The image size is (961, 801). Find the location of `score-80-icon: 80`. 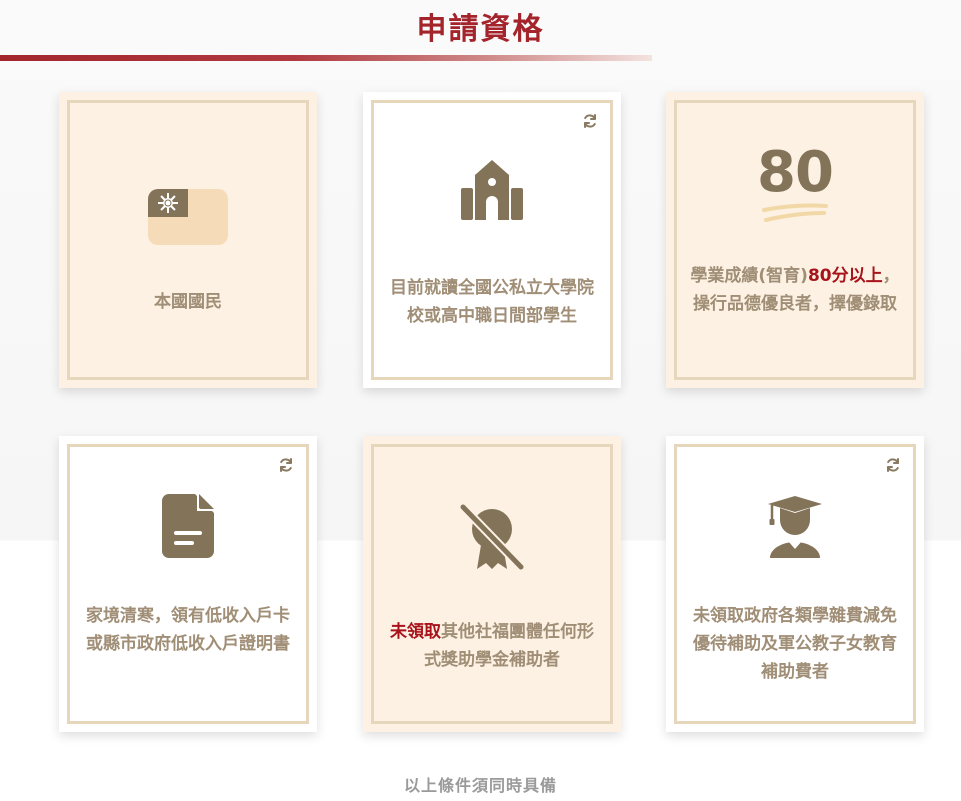

score-80-icon: 80 is located at coordinates (795, 184).